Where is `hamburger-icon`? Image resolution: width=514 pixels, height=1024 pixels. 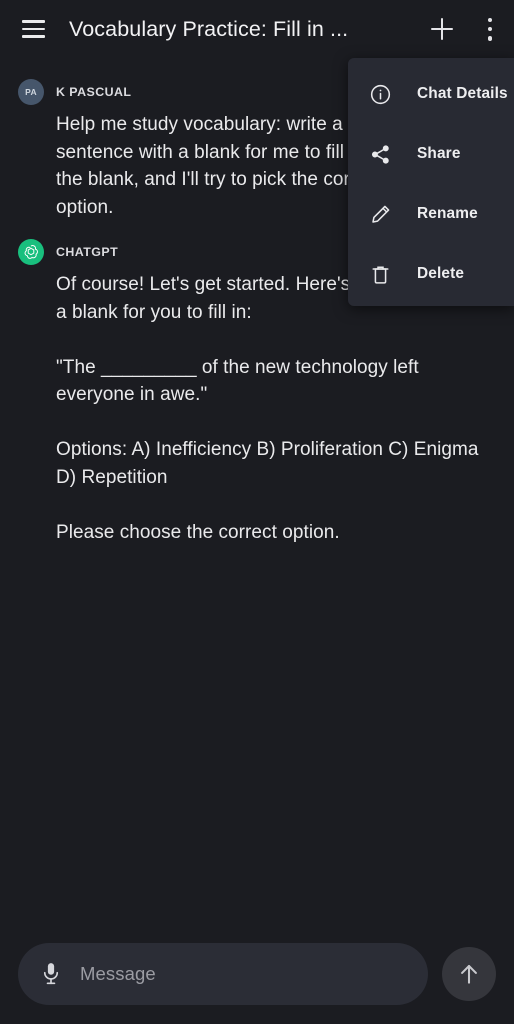
hamburger-icon is located at coordinates (33, 29).